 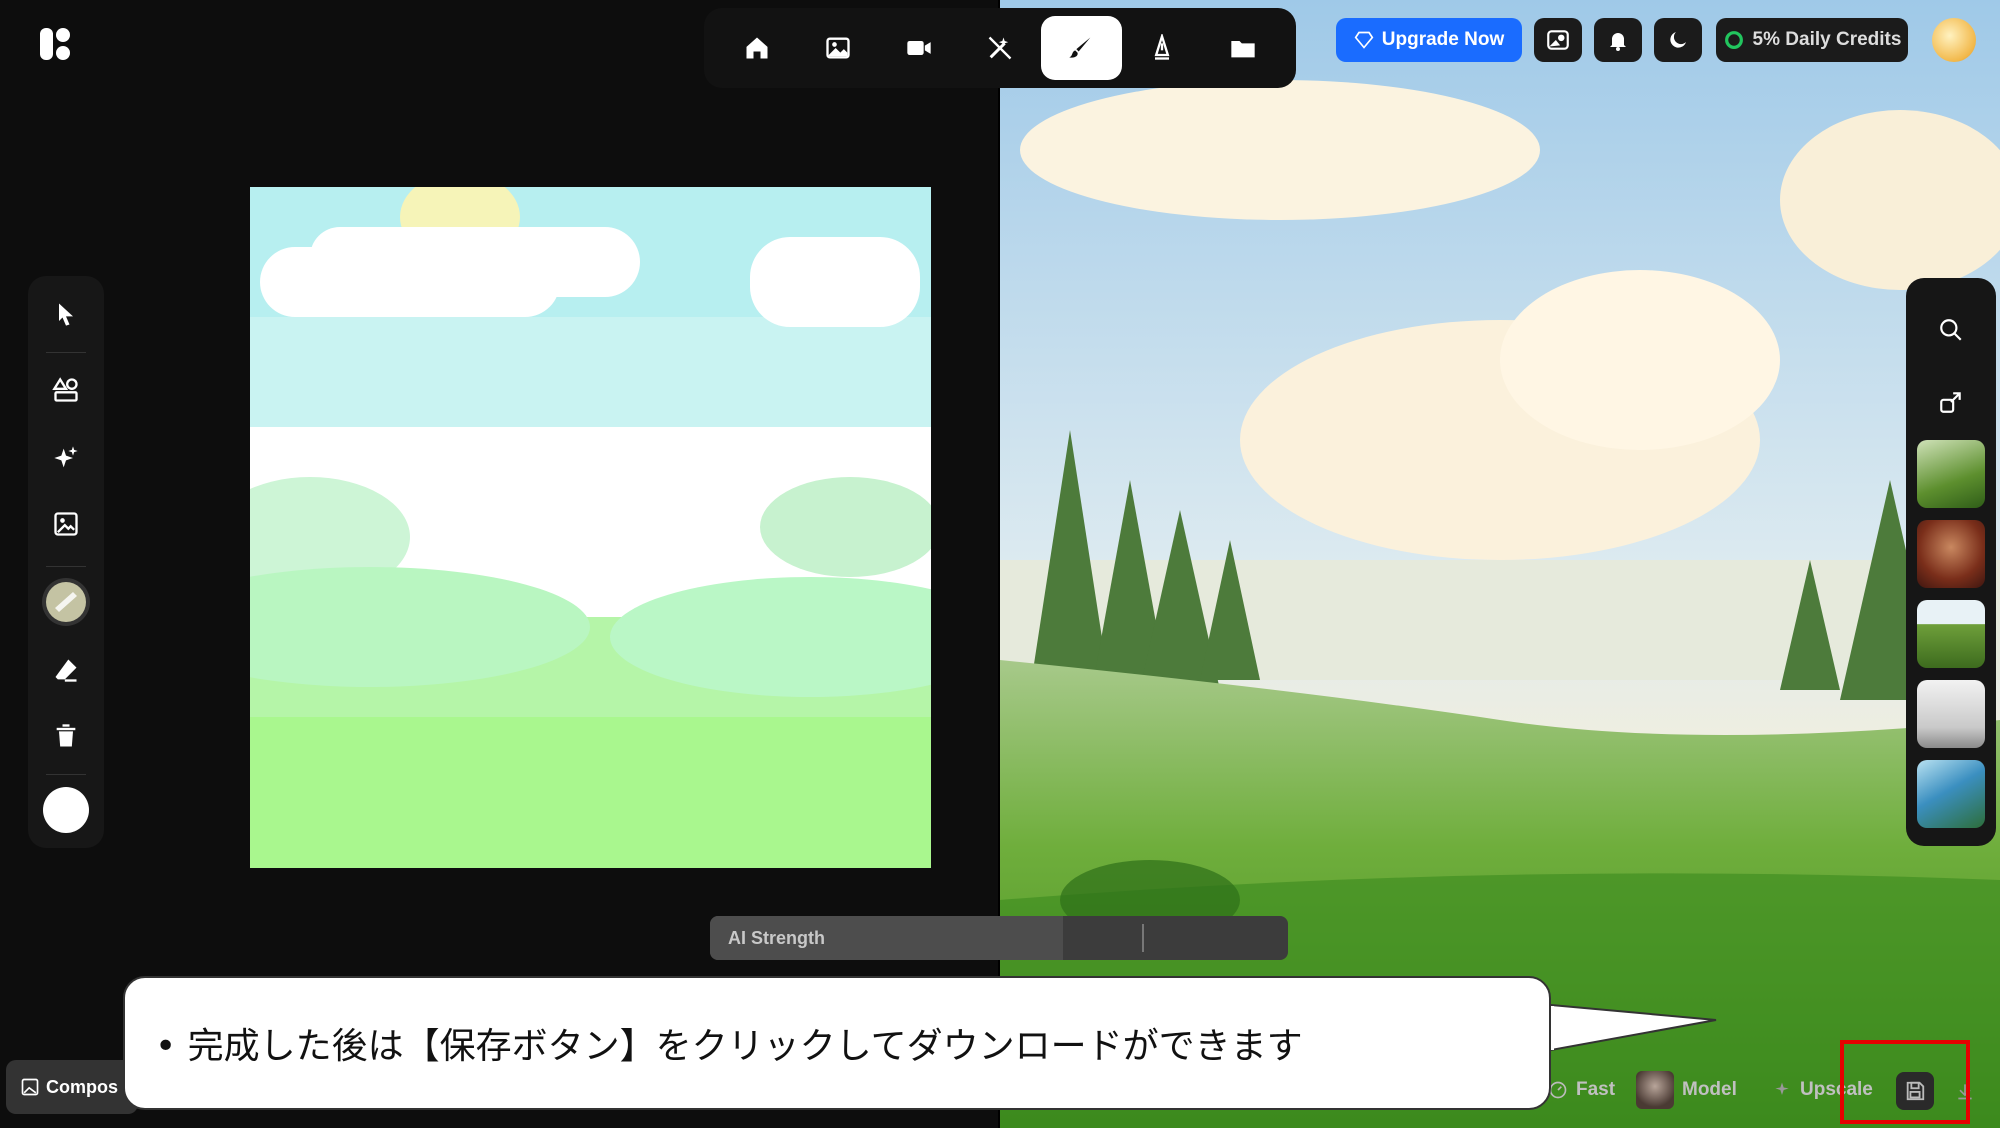 I want to click on history-sidebar, so click(x=1951, y=562).